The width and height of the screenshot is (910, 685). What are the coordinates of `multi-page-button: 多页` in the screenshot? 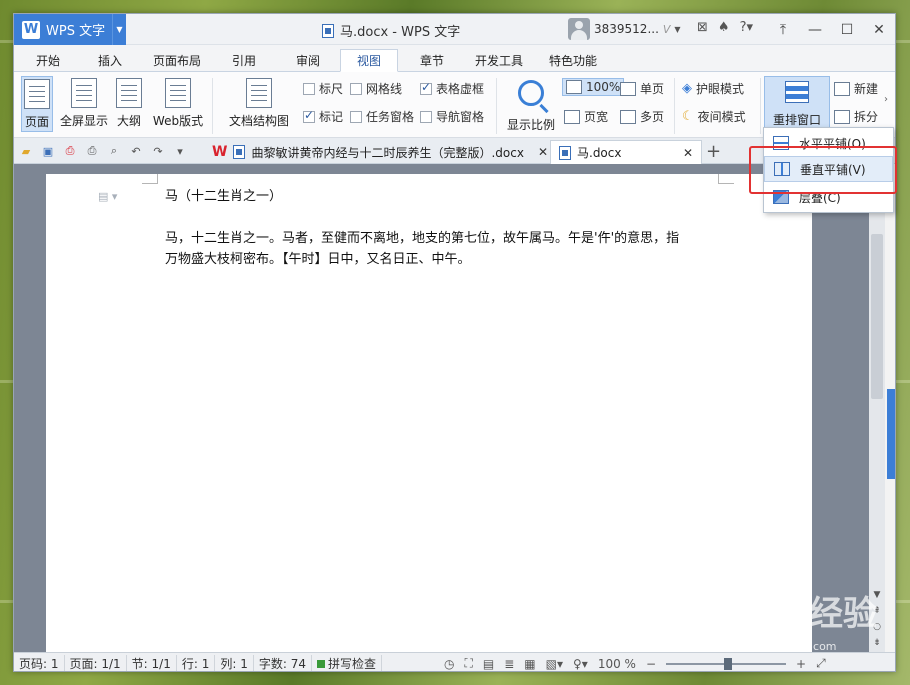 It's located at (642, 116).